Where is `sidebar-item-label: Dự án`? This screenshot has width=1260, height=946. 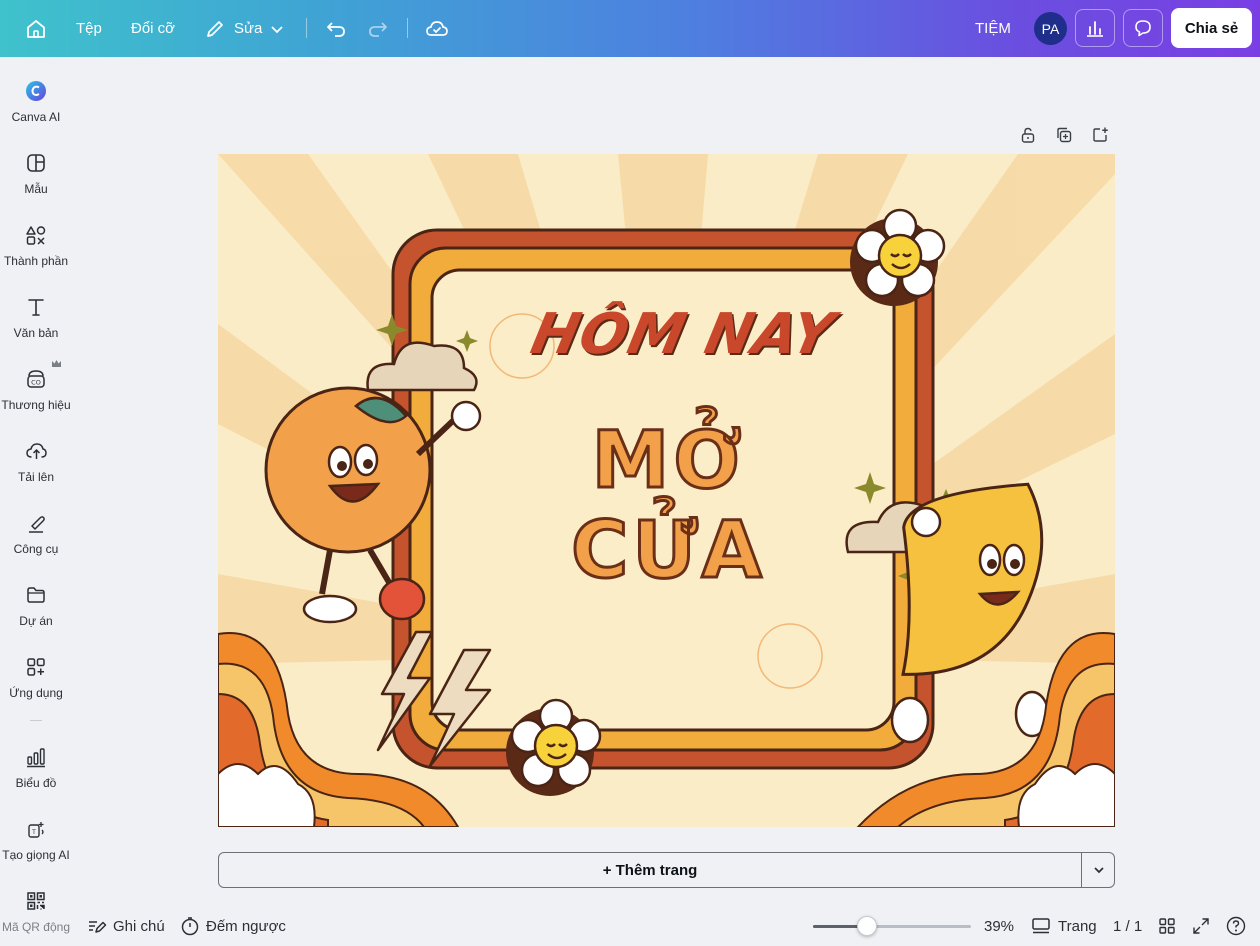
sidebar-item-label: Dự án is located at coordinates (36, 621).